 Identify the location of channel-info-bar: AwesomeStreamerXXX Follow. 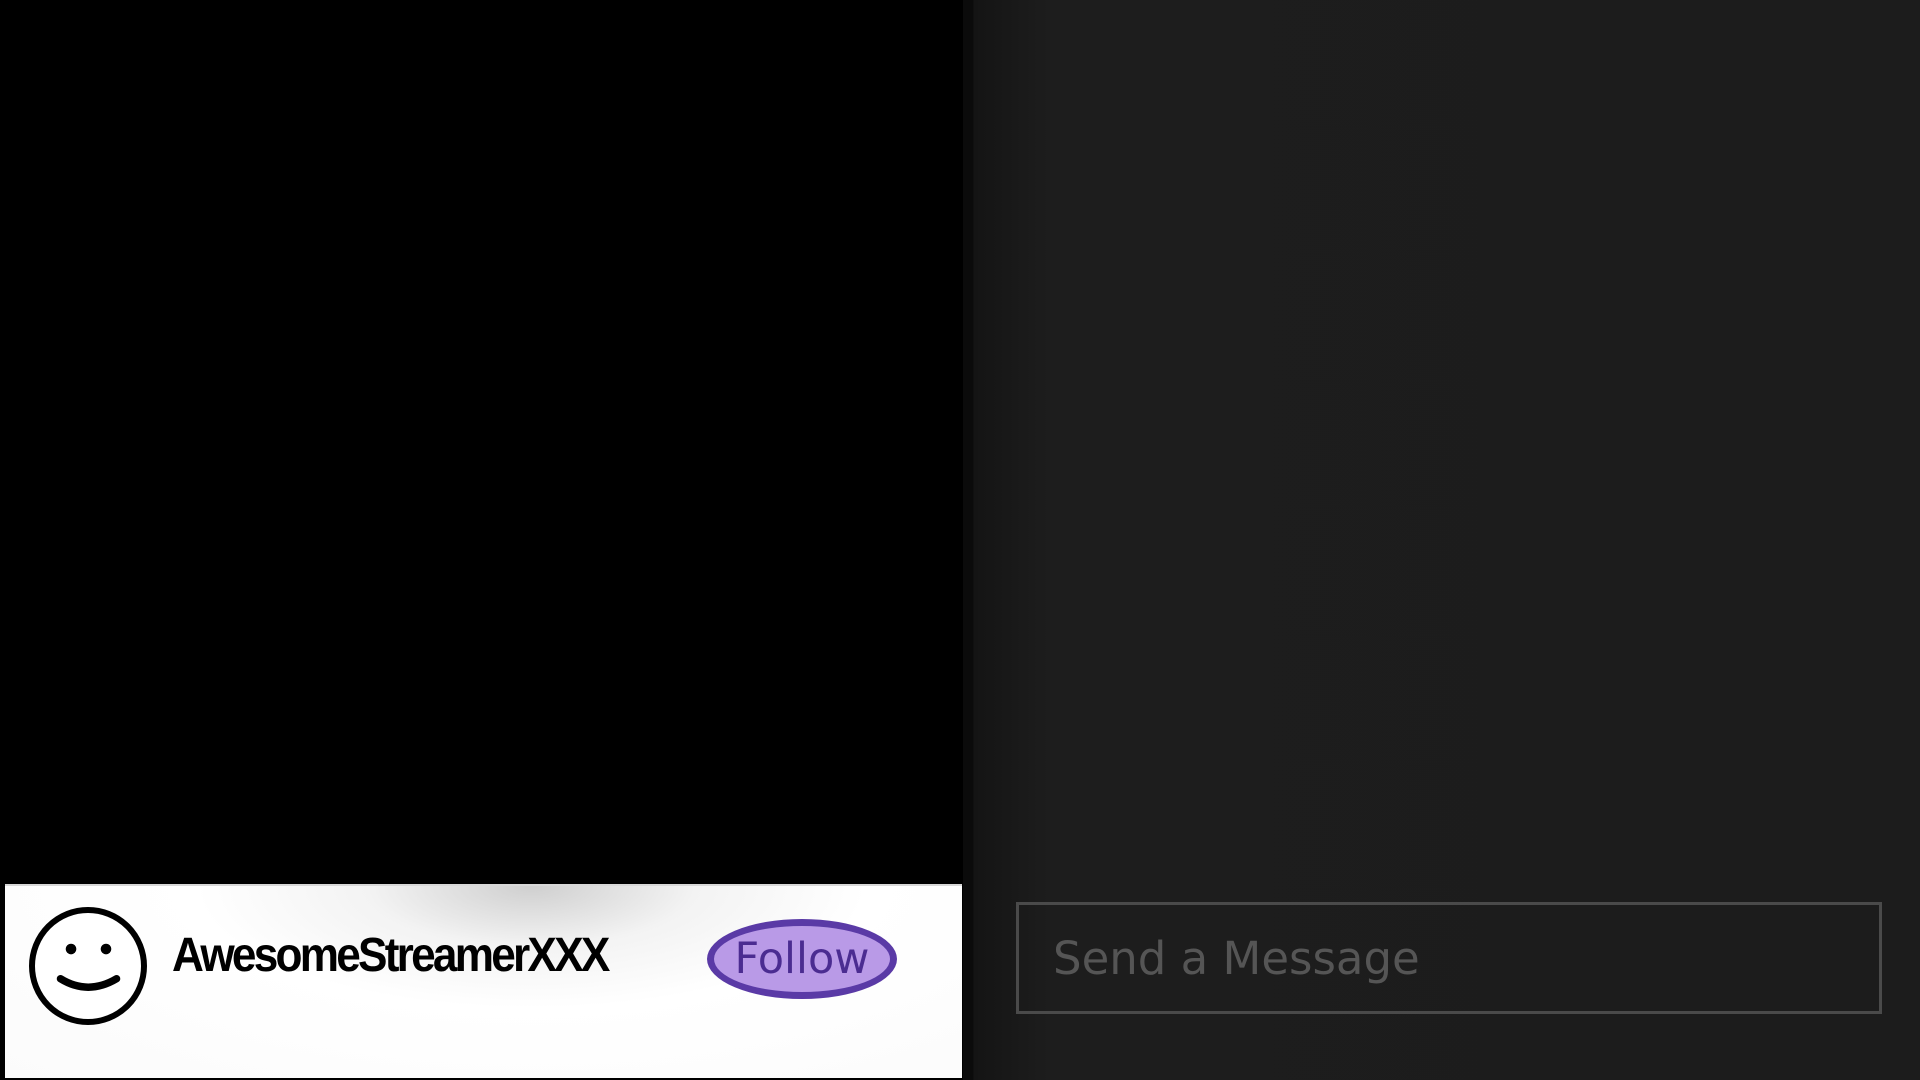
(483, 981).